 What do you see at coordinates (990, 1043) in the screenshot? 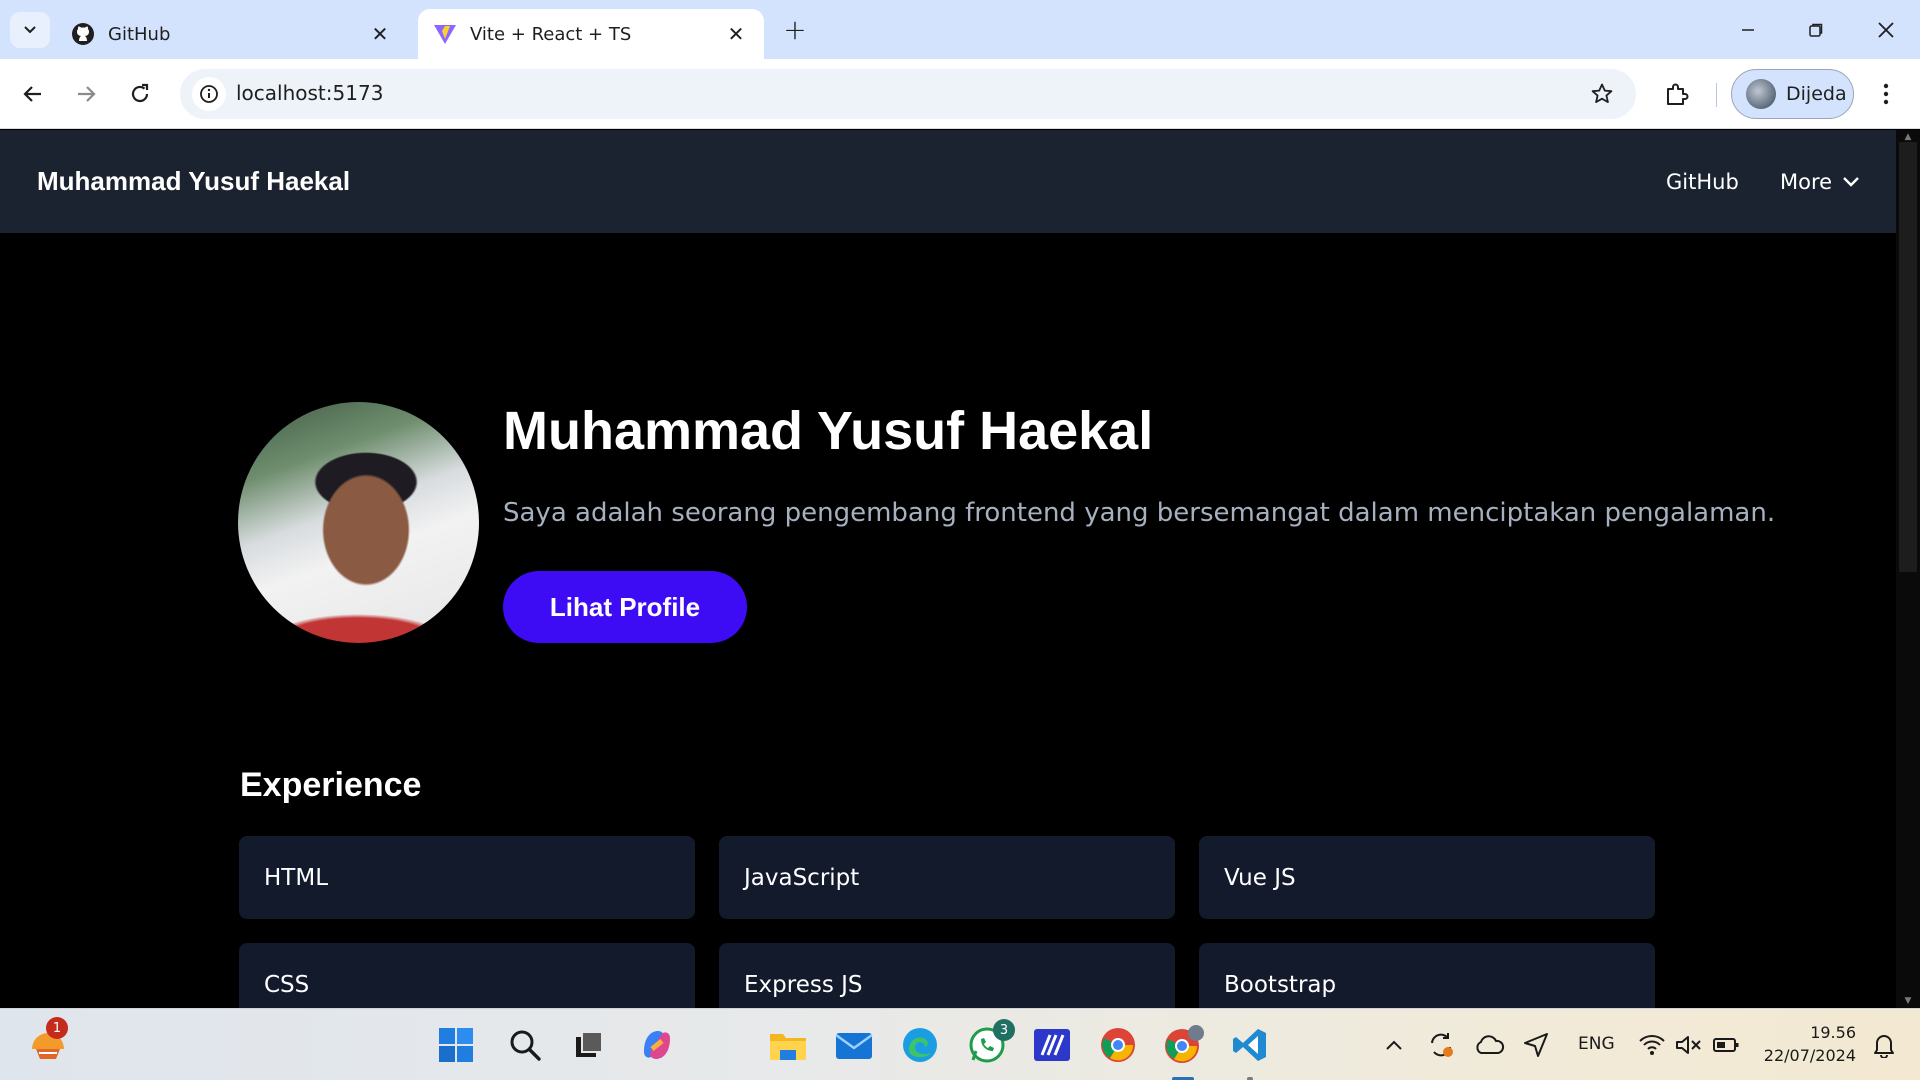
I see `whatsapp-icon: 3` at bounding box center [990, 1043].